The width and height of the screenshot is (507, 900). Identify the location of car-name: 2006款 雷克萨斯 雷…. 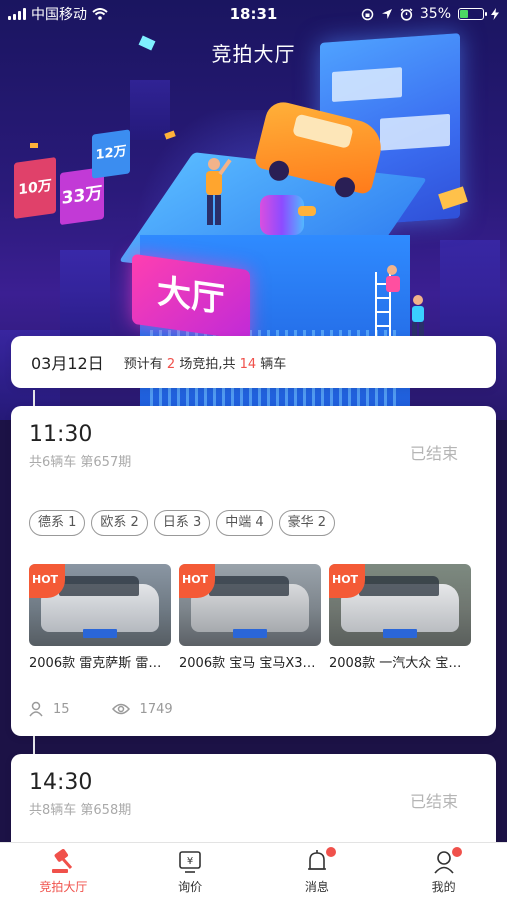
(95, 663).